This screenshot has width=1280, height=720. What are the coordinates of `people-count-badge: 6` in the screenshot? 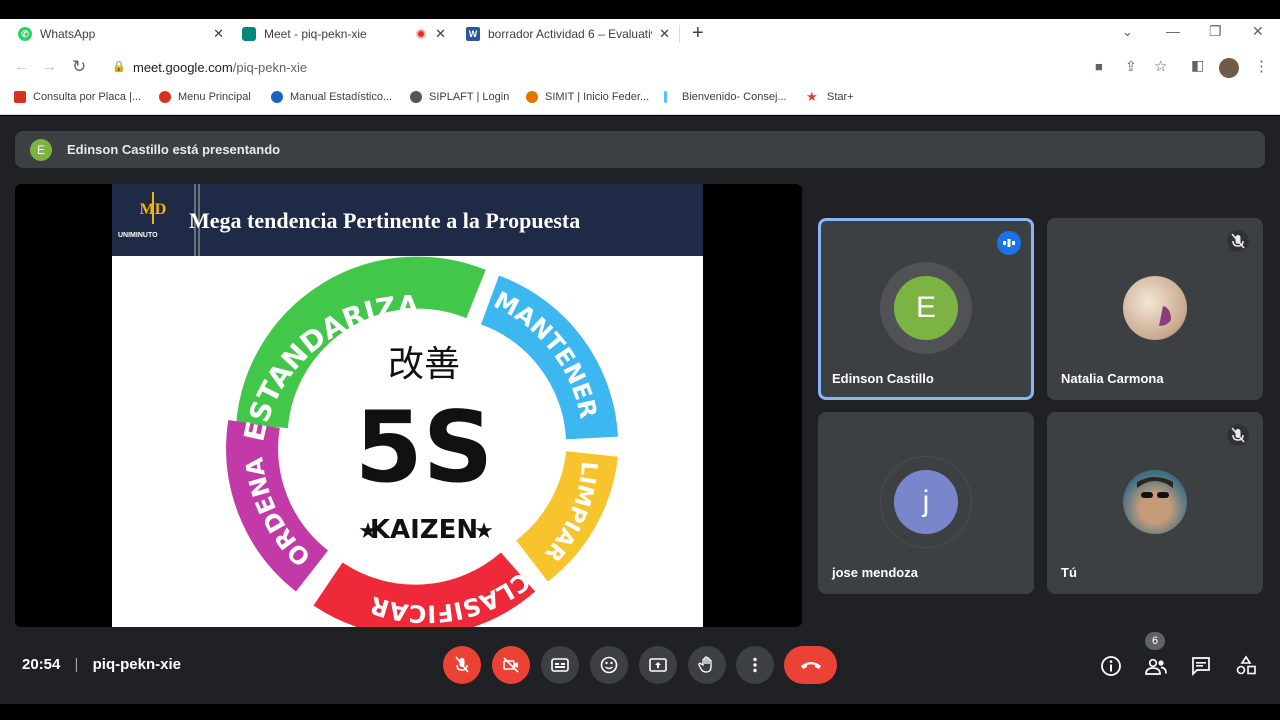 It's located at (1155, 641).